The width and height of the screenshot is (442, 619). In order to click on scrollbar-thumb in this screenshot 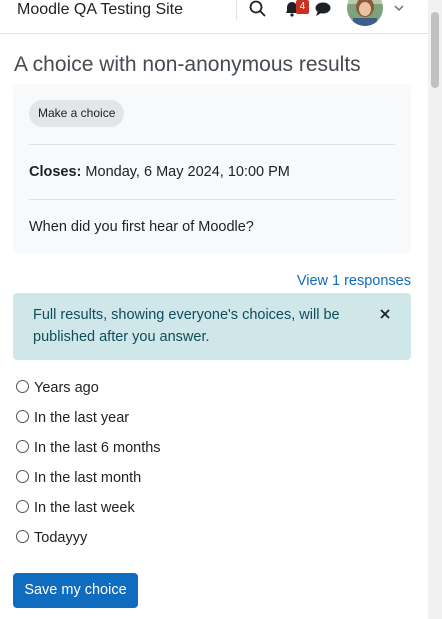, I will do `click(435, 50)`.